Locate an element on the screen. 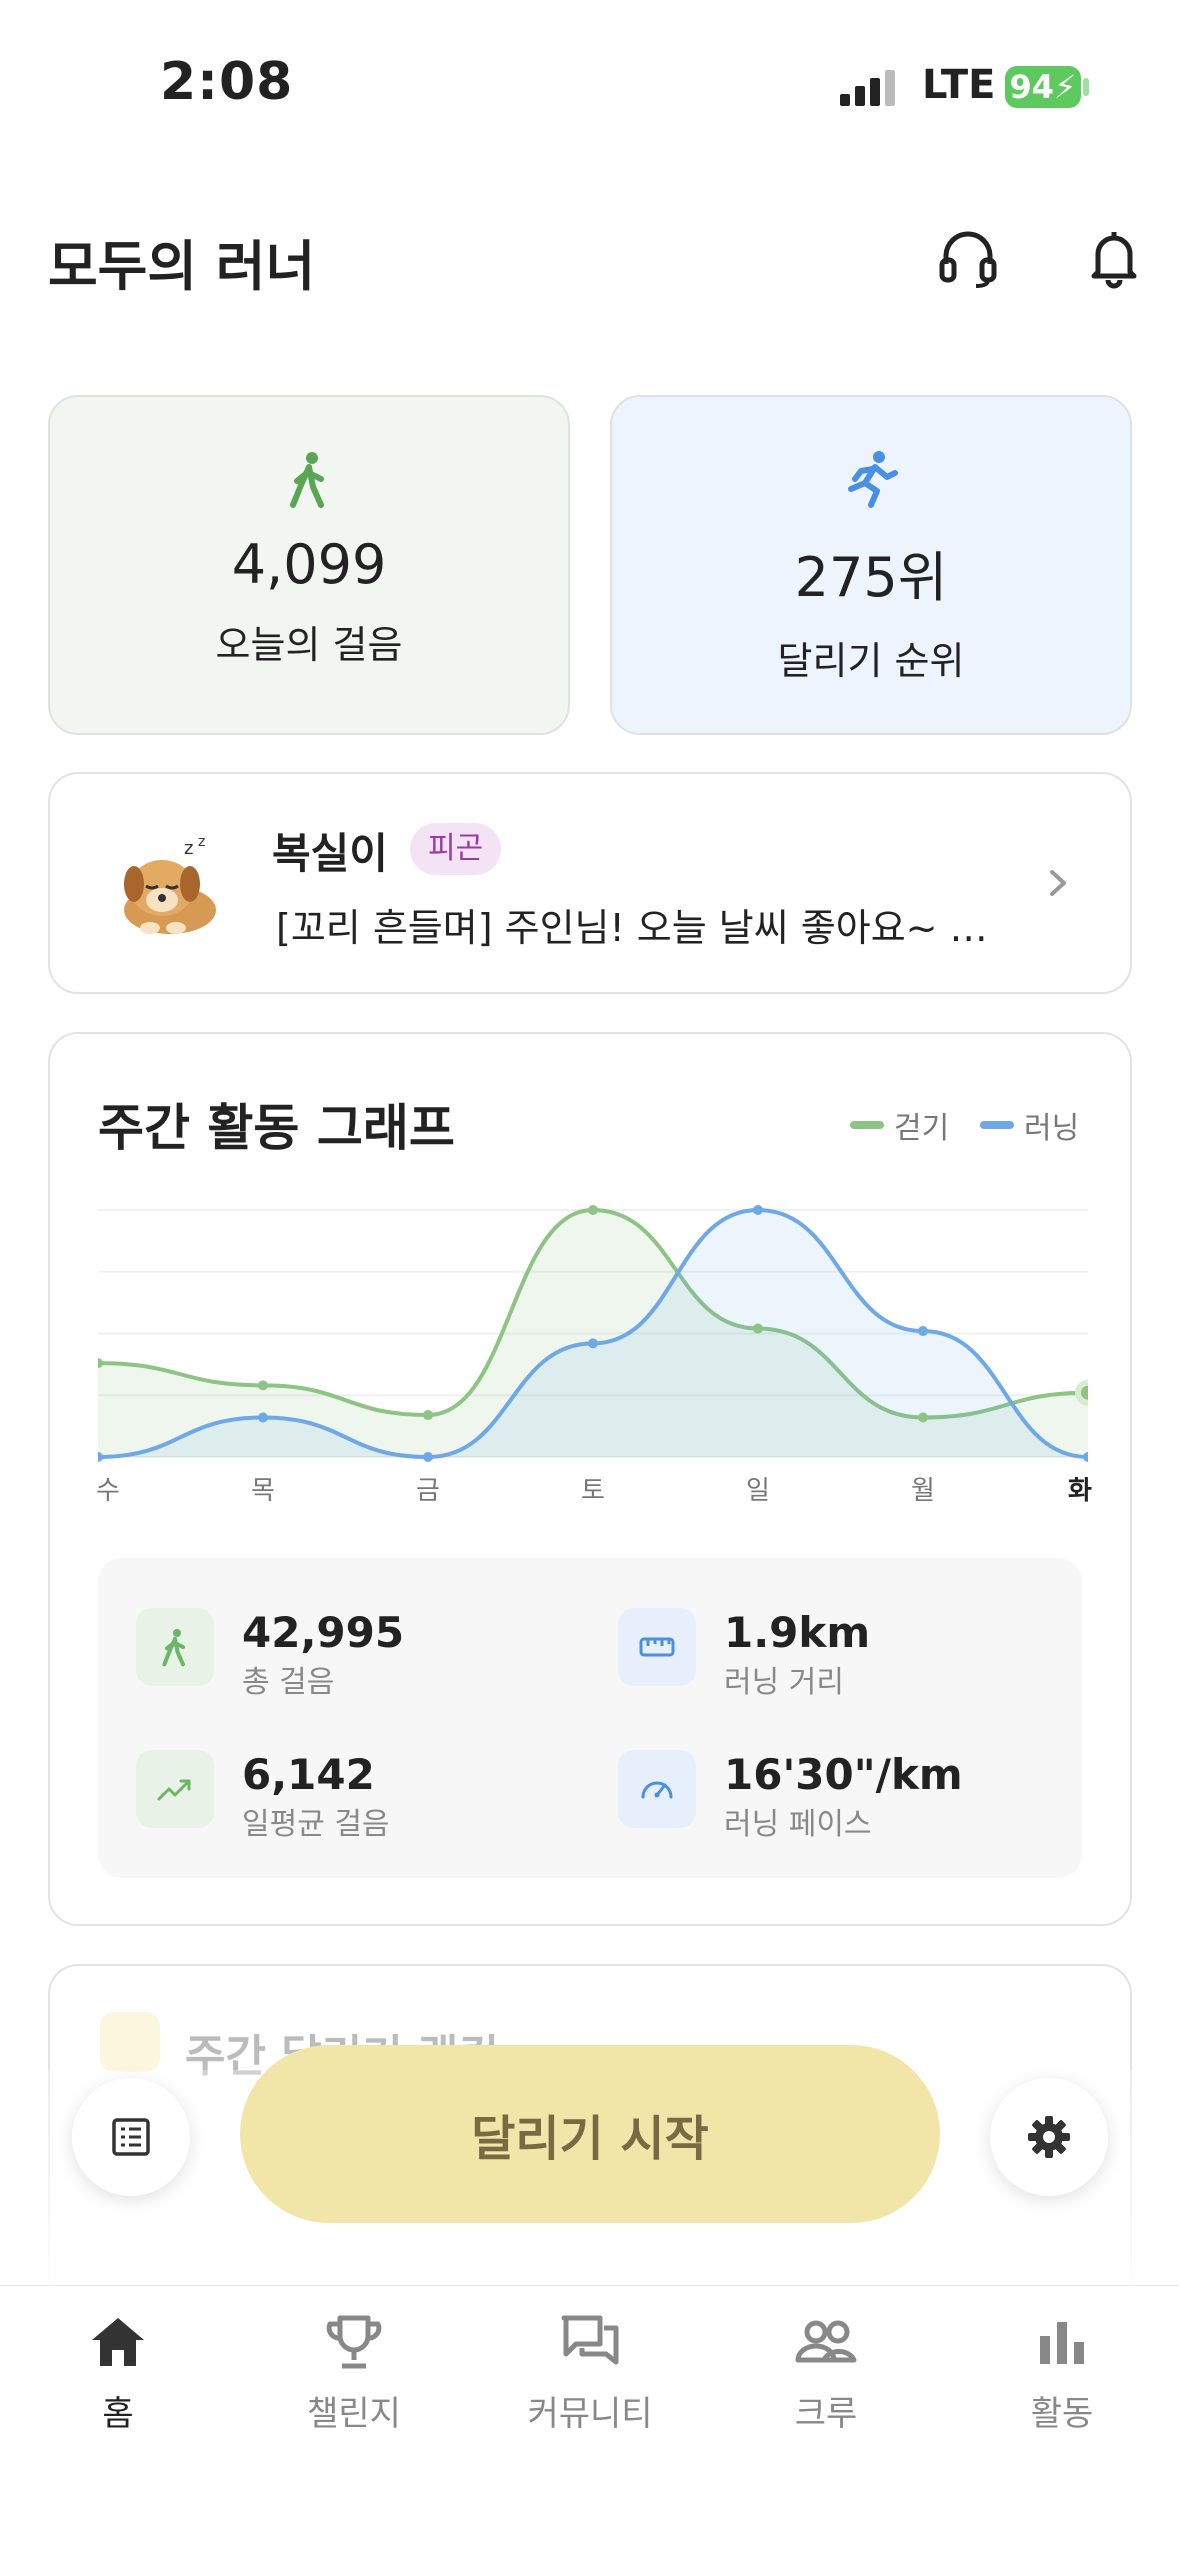 The height and width of the screenshot is (2557, 1179). network-type: LTE is located at coordinates (959, 85).